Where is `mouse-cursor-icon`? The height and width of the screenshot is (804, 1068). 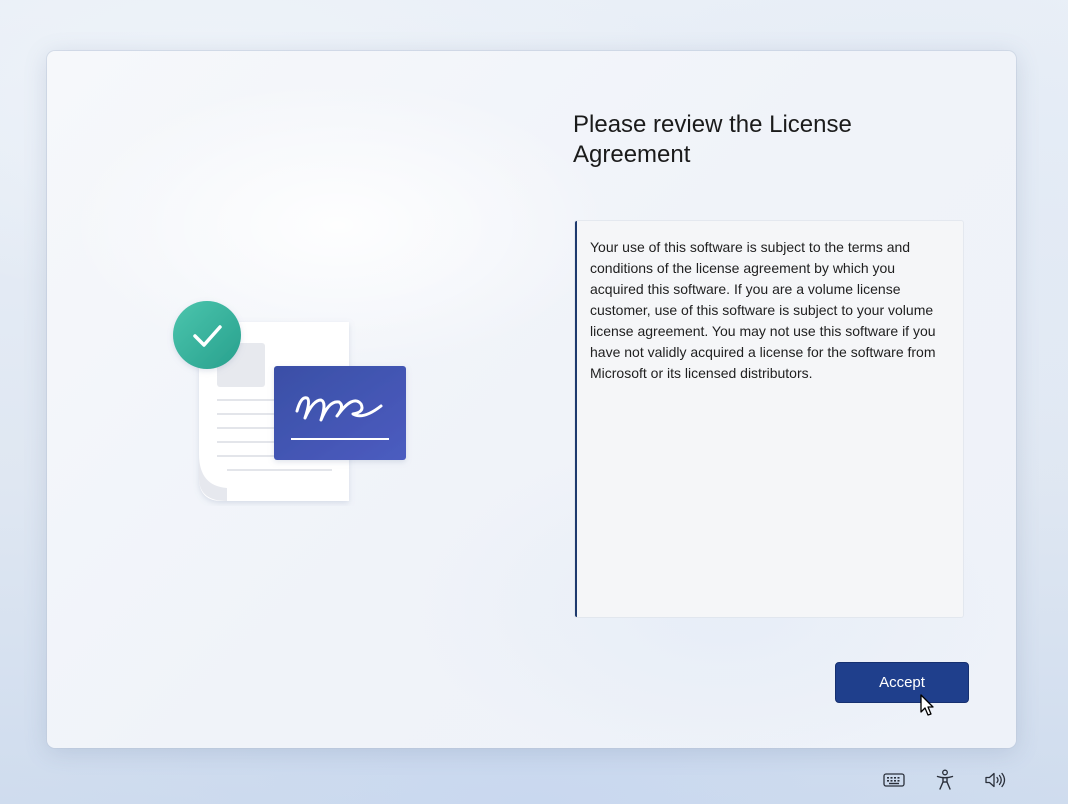 mouse-cursor-icon is located at coordinates (927, 705).